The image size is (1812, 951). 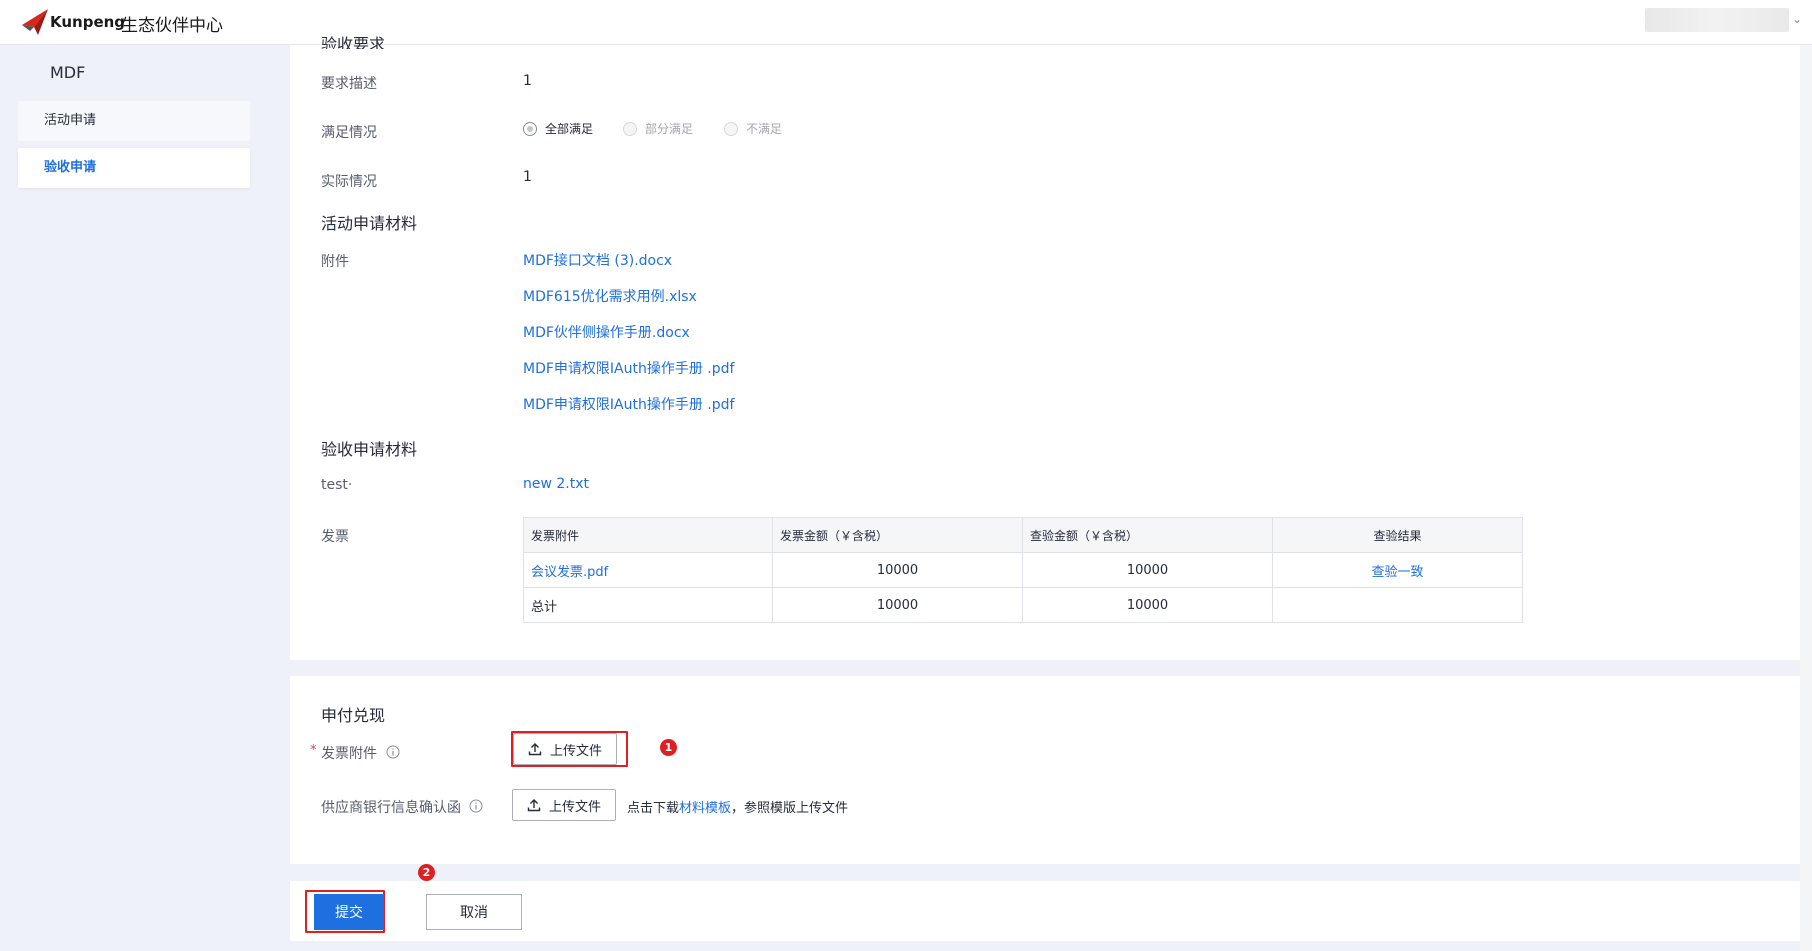 What do you see at coordinates (474, 912) in the screenshot?
I see `cancel-button: 取消` at bounding box center [474, 912].